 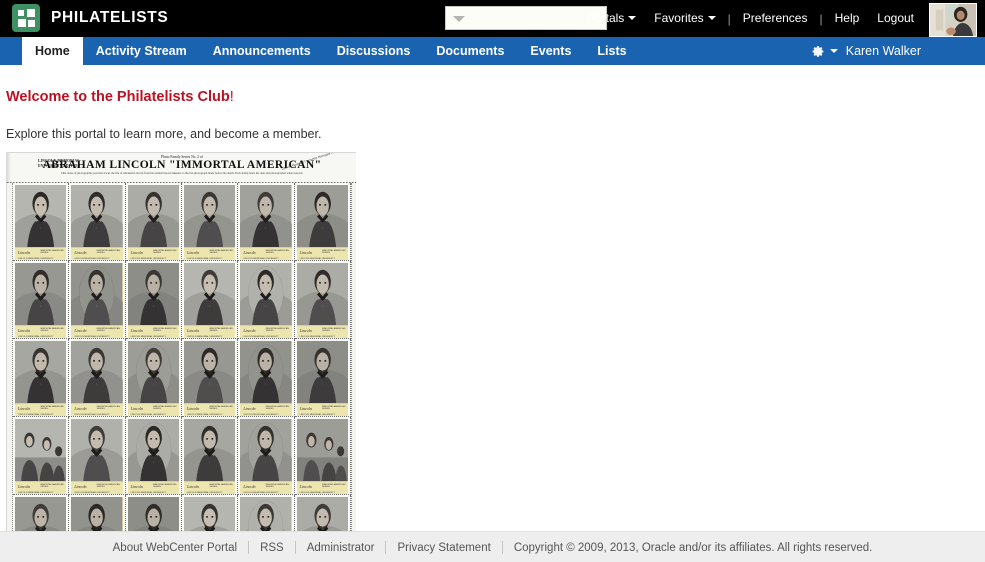 What do you see at coordinates (895, 18) in the screenshot?
I see `top-nav-logout: Logout` at bounding box center [895, 18].